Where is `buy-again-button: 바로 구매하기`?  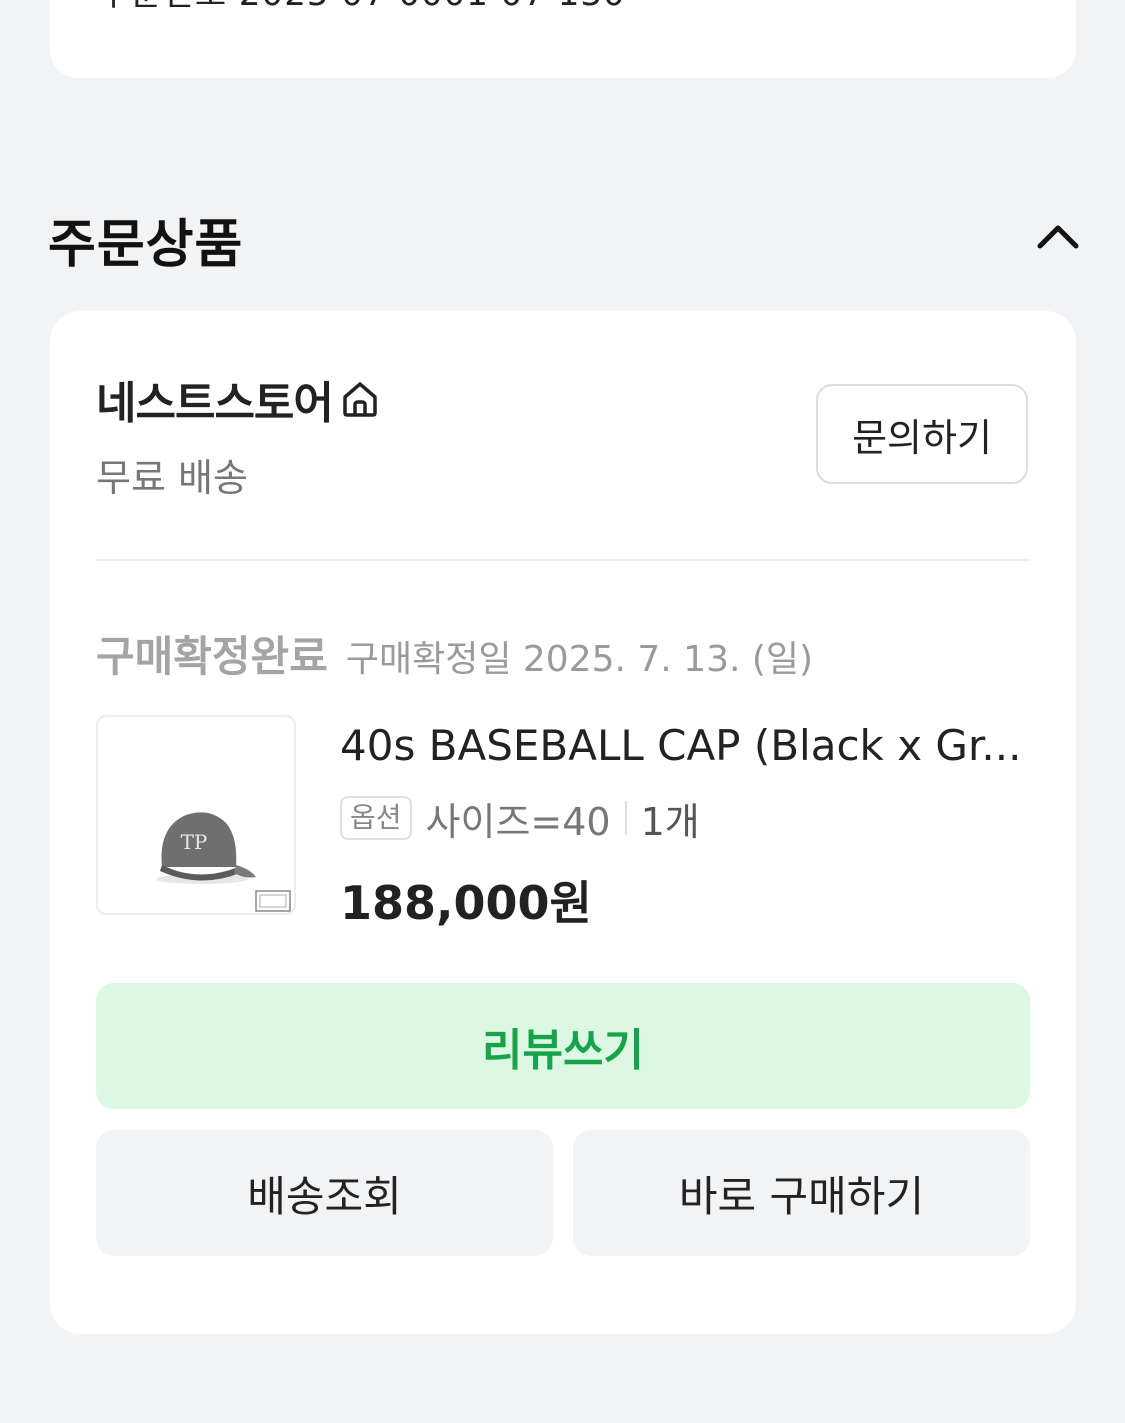 buy-again-button: 바로 구매하기 is located at coordinates (801, 1193).